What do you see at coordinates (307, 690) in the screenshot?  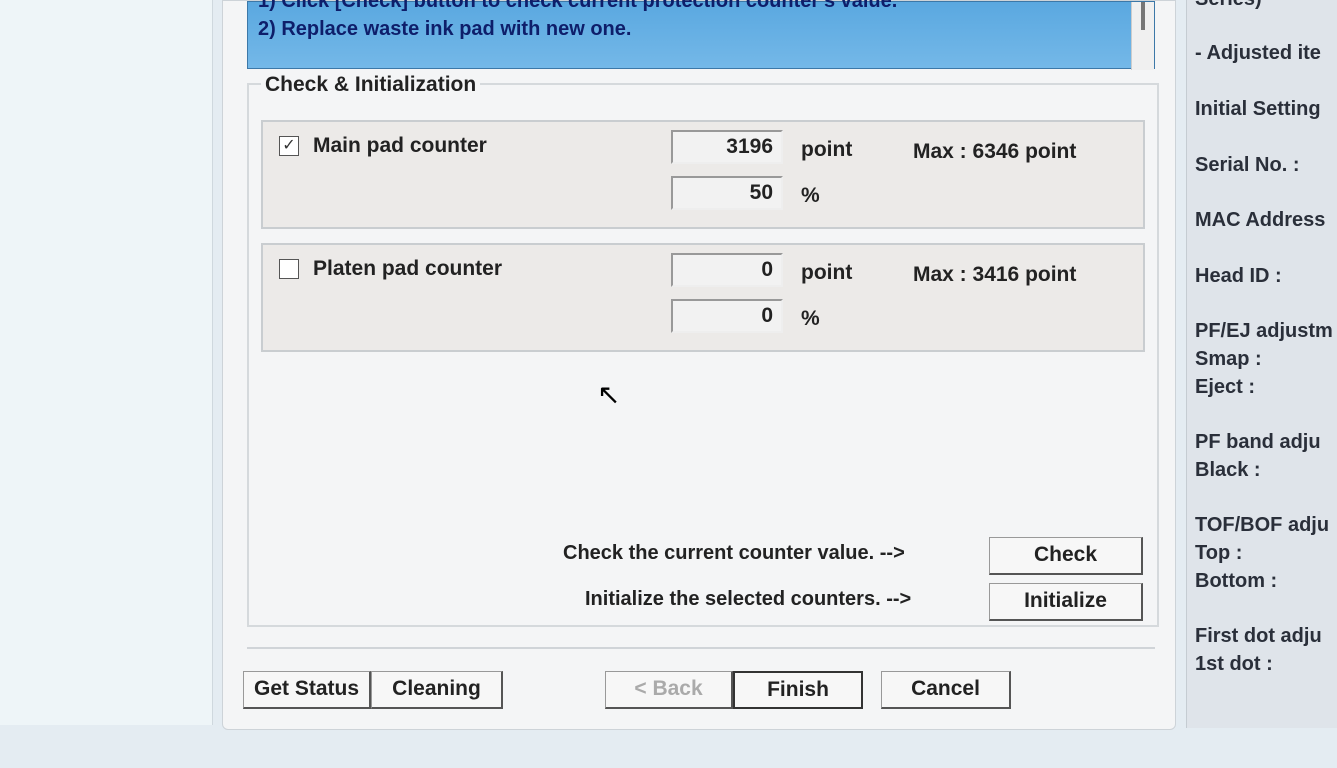 I see `get-status-button: Get Status` at bounding box center [307, 690].